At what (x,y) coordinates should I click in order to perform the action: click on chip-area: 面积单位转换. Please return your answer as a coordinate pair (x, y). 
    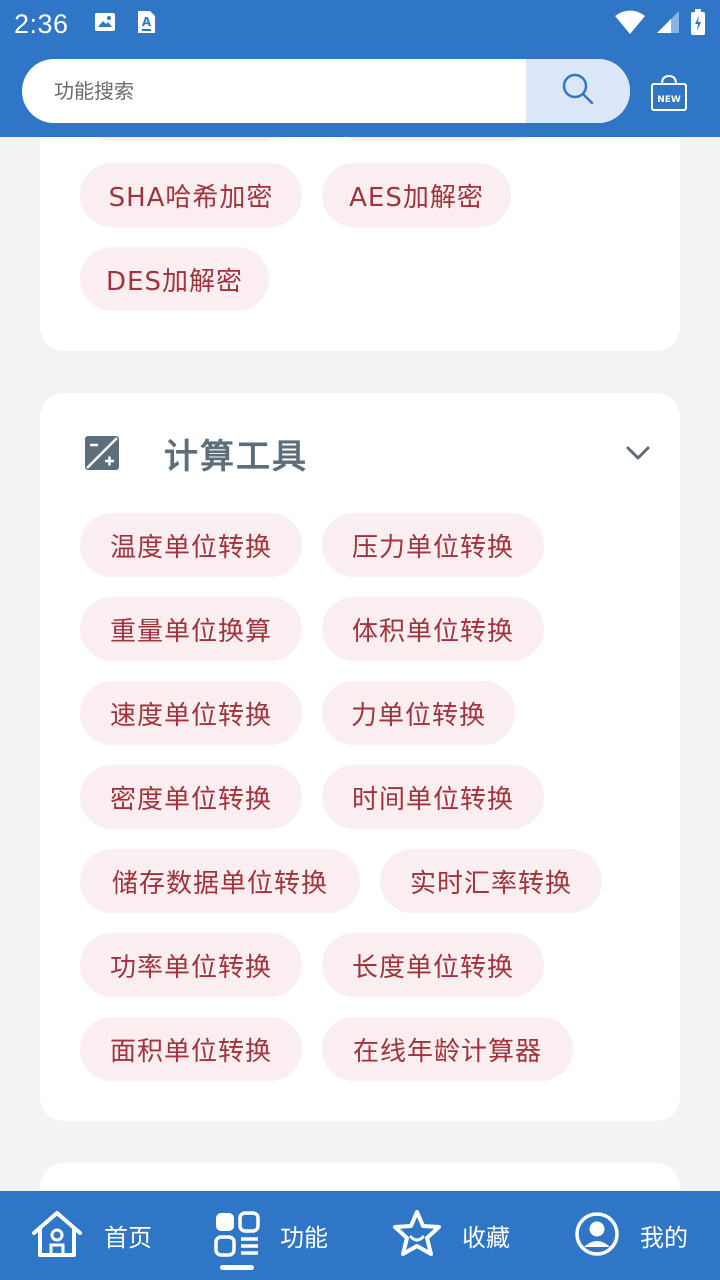
    Looking at the image, I should click on (191, 1049).